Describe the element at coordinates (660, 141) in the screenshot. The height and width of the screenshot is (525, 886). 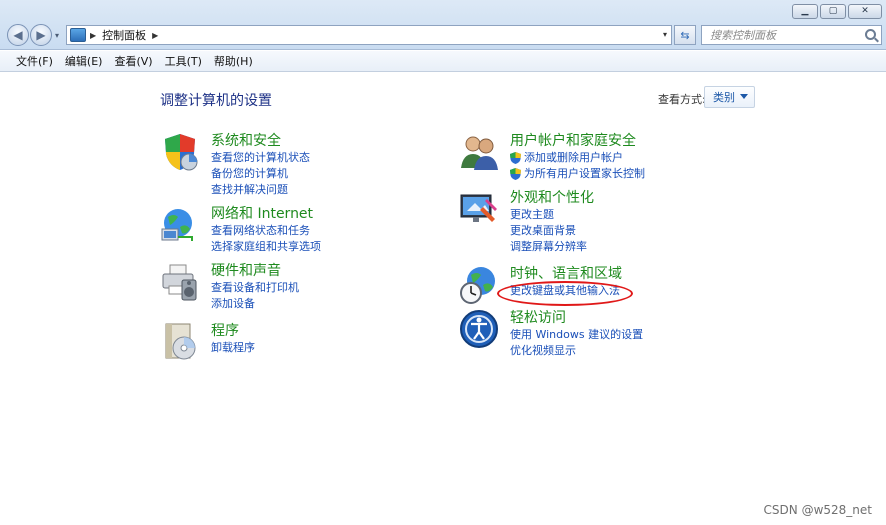
I see `category-title: 用户帐户和家庭安全` at that location.